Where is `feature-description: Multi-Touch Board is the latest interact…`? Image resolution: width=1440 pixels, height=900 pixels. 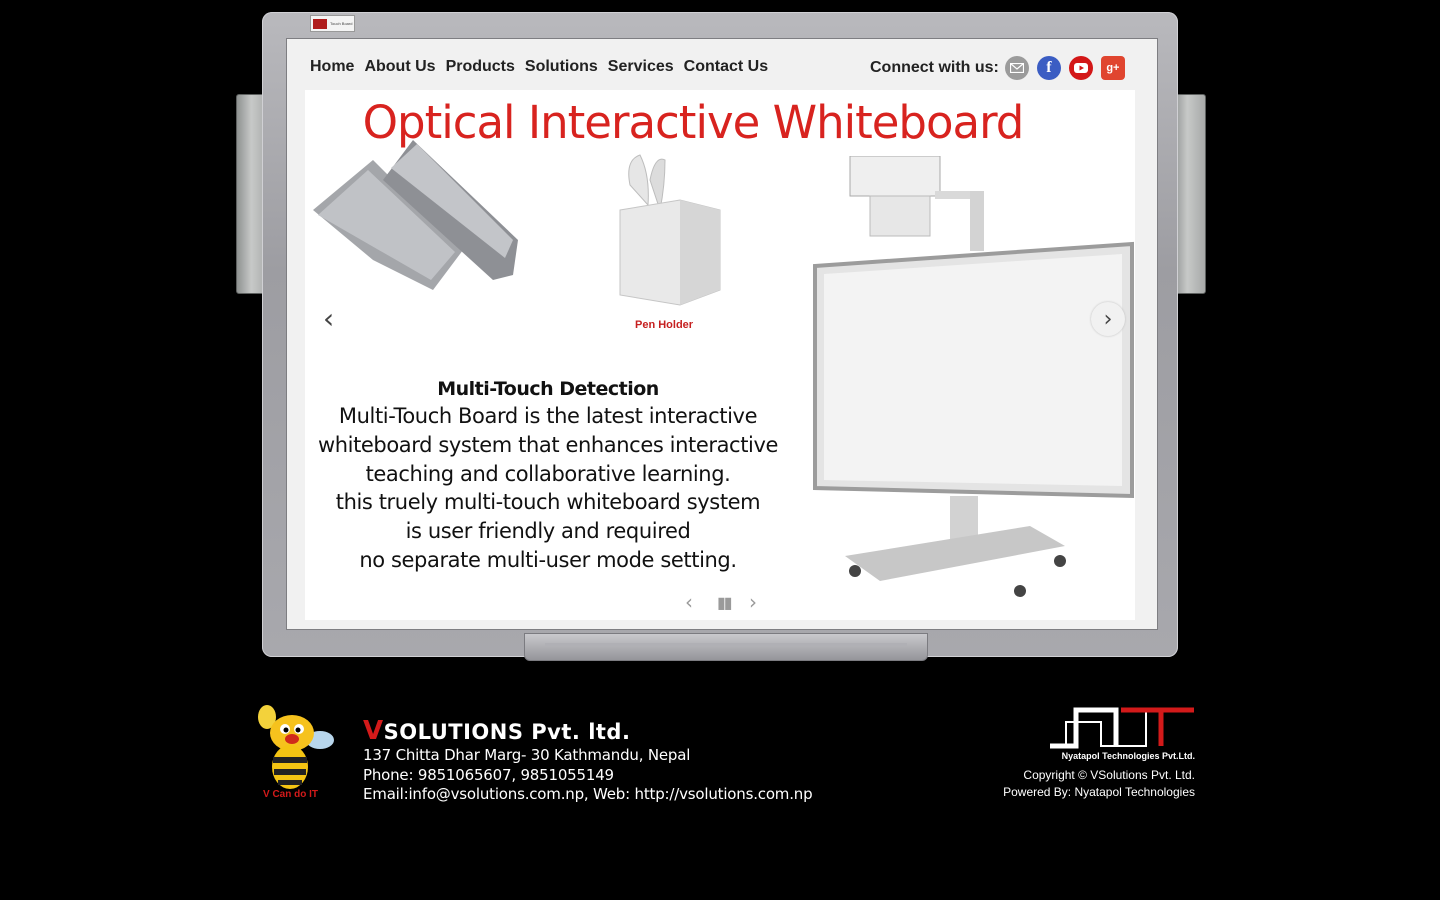 feature-description: Multi-Touch Board is the latest interact… is located at coordinates (548, 488).